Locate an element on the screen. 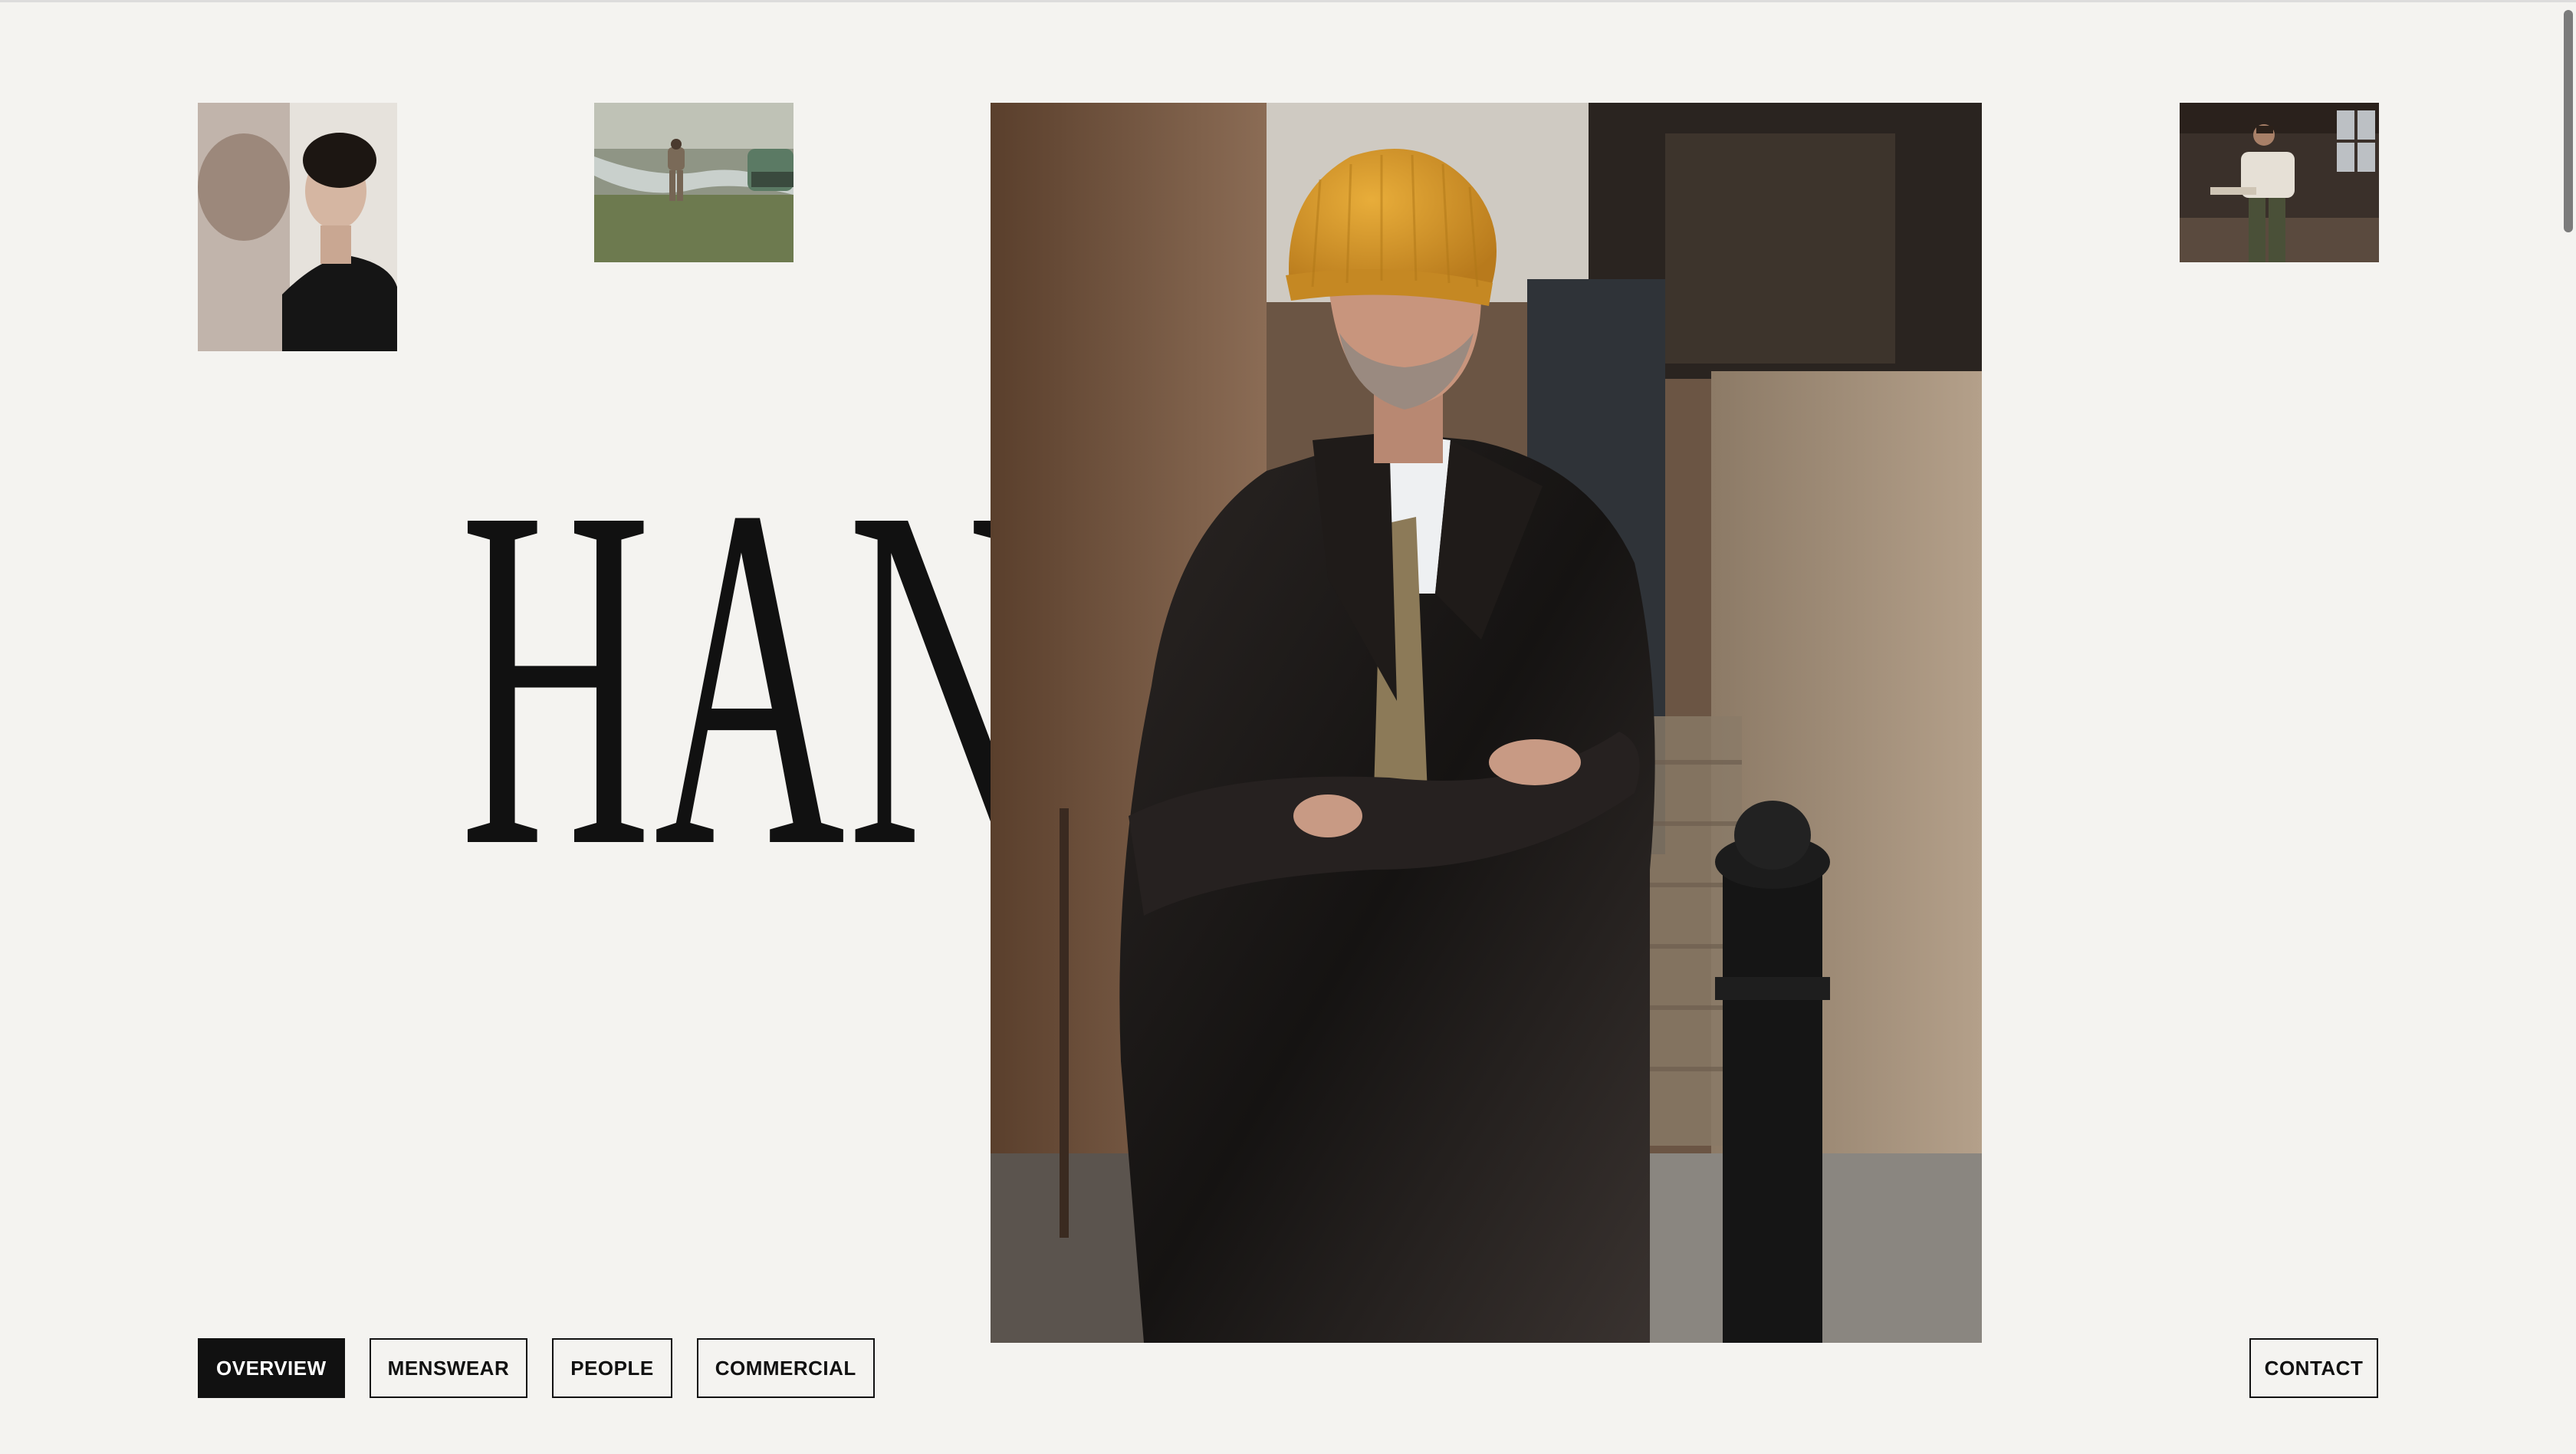  scrollbar-thumb is located at coordinates (2569, 121).